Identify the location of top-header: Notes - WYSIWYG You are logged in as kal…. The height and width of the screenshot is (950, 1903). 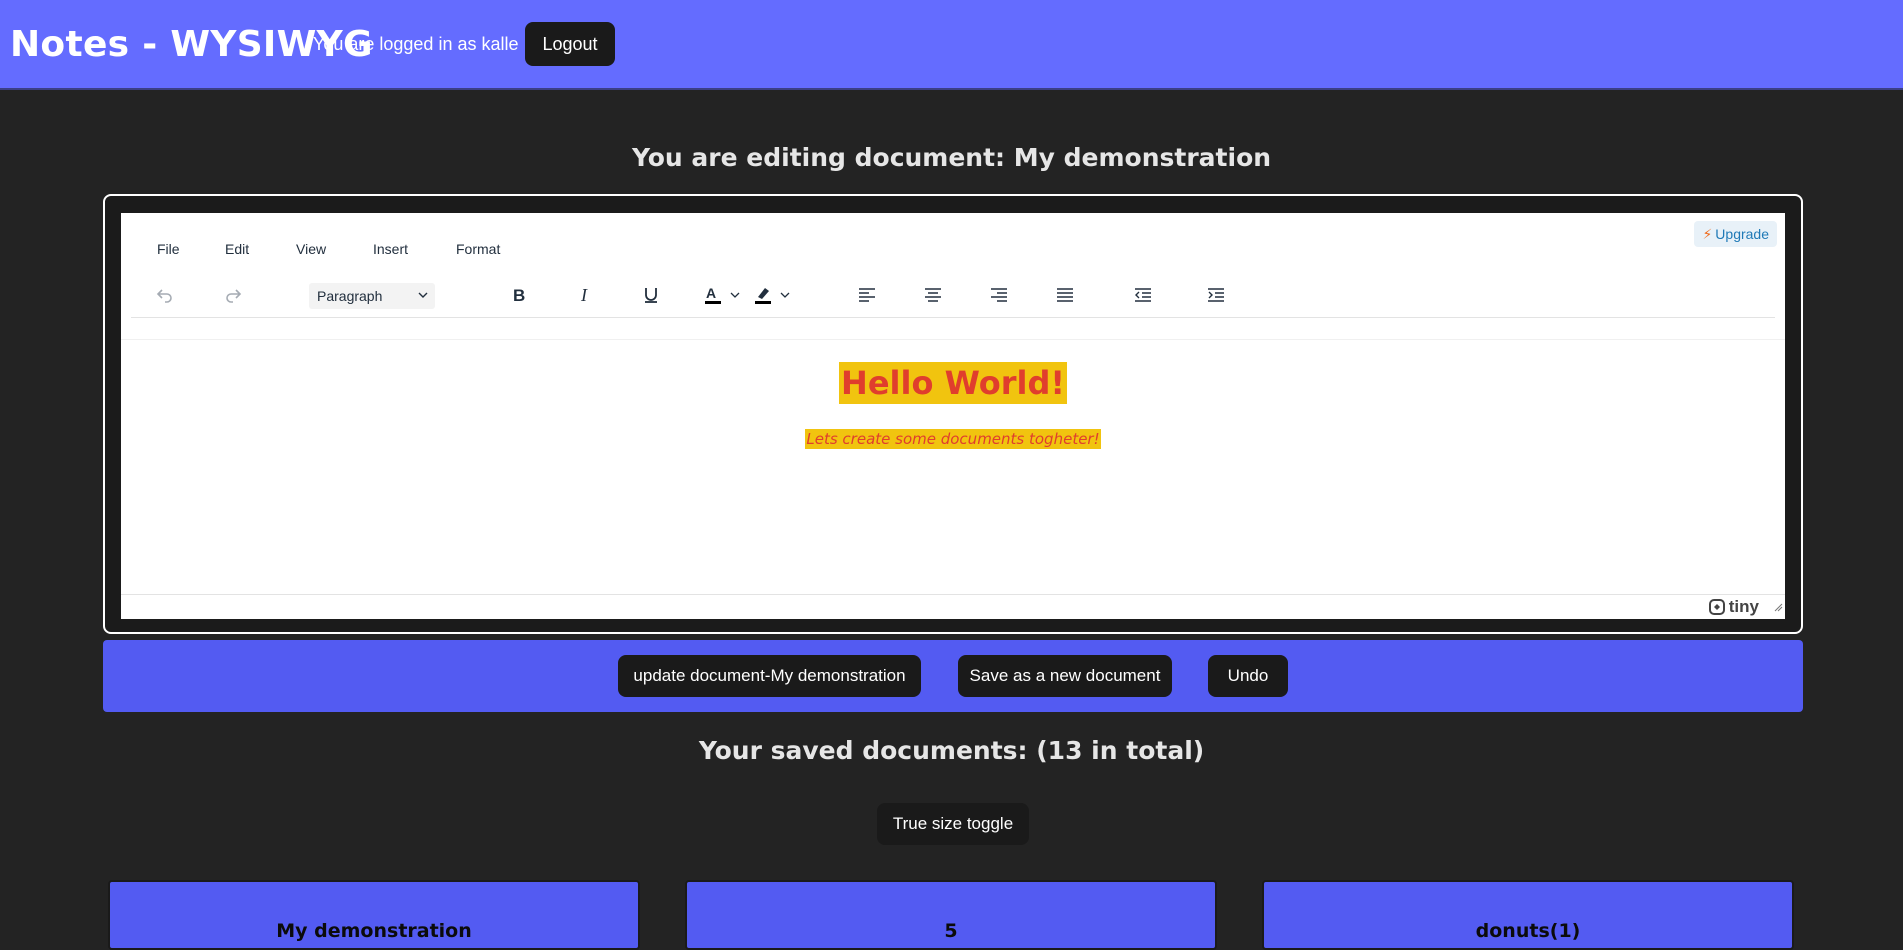
(951, 44).